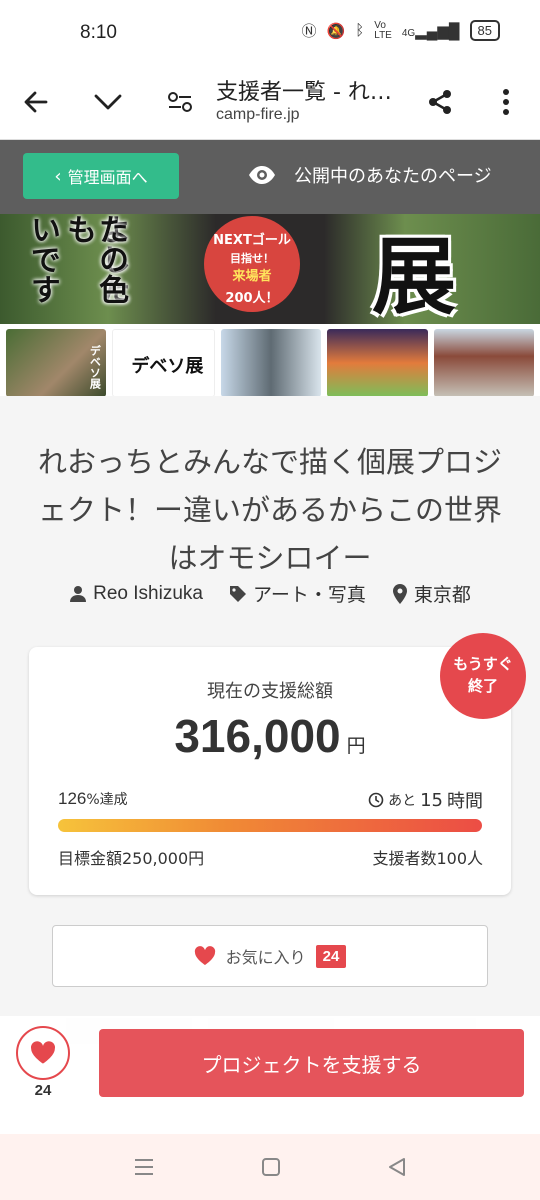  I want to click on status-bar: 8:10 Ⓝ 🔕 ᛒ Vo LTE 4G▂▄▆█ 85, so click(270, 33).